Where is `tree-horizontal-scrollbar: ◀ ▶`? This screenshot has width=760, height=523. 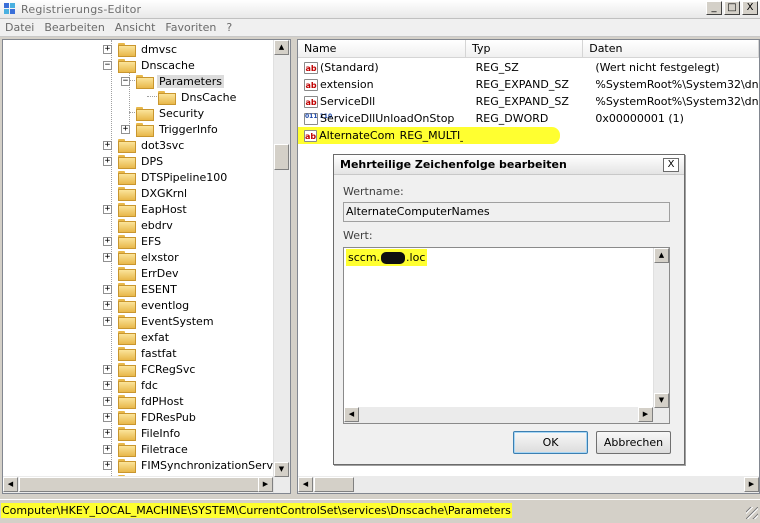
tree-horizontal-scrollbar: ◀ ▶ is located at coordinates (138, 484).